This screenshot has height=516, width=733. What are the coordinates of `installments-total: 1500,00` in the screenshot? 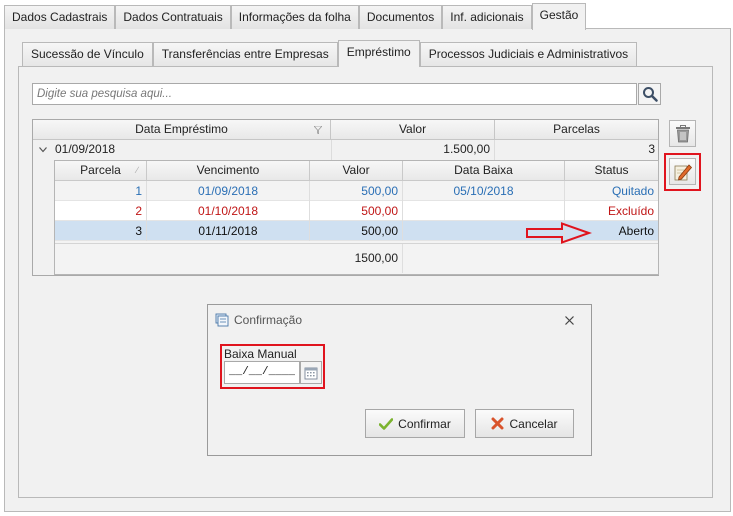 It's located at (356, 258).